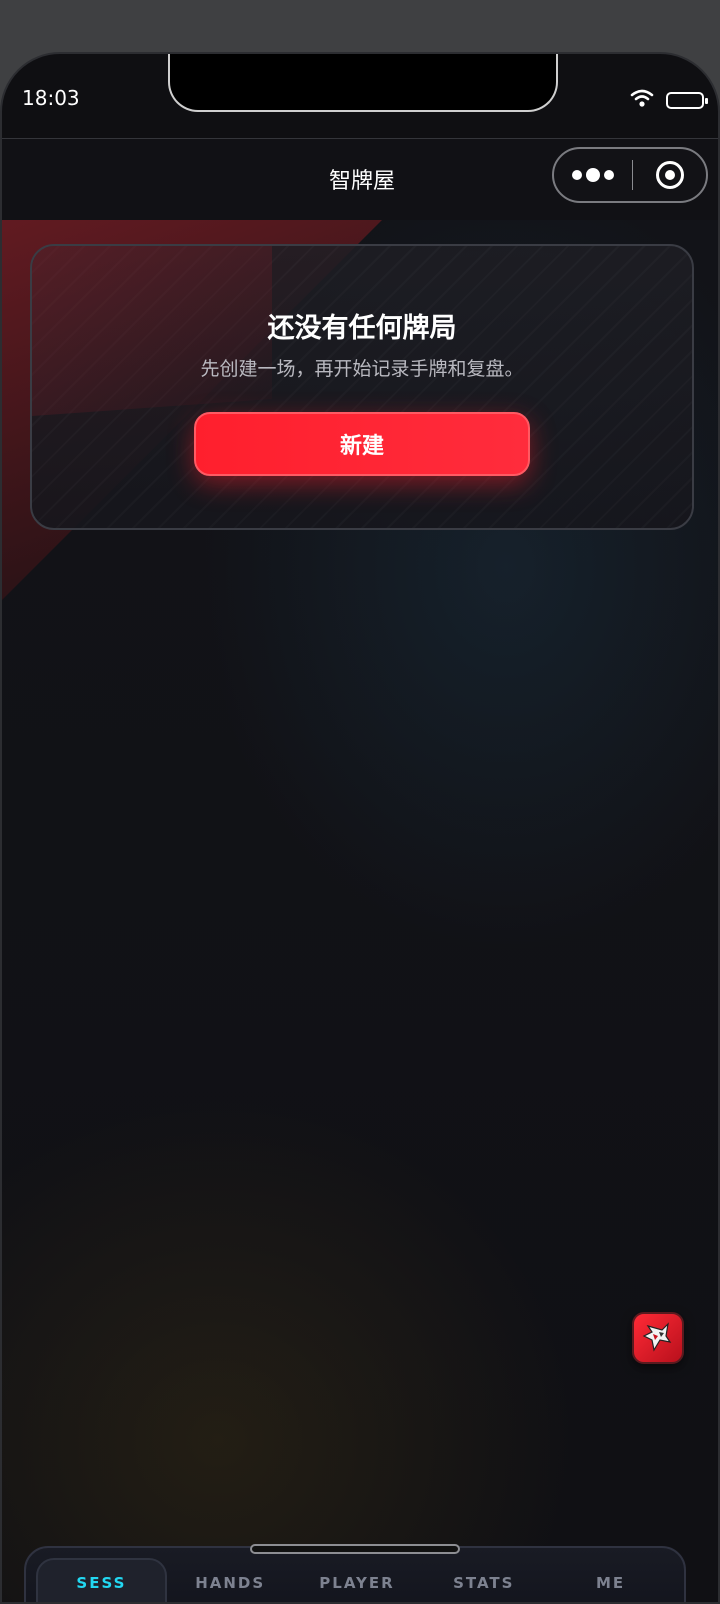  Describe the element at coordinates (362, 444) in the screenshot. I see `new-session-button: 新建` at that location.